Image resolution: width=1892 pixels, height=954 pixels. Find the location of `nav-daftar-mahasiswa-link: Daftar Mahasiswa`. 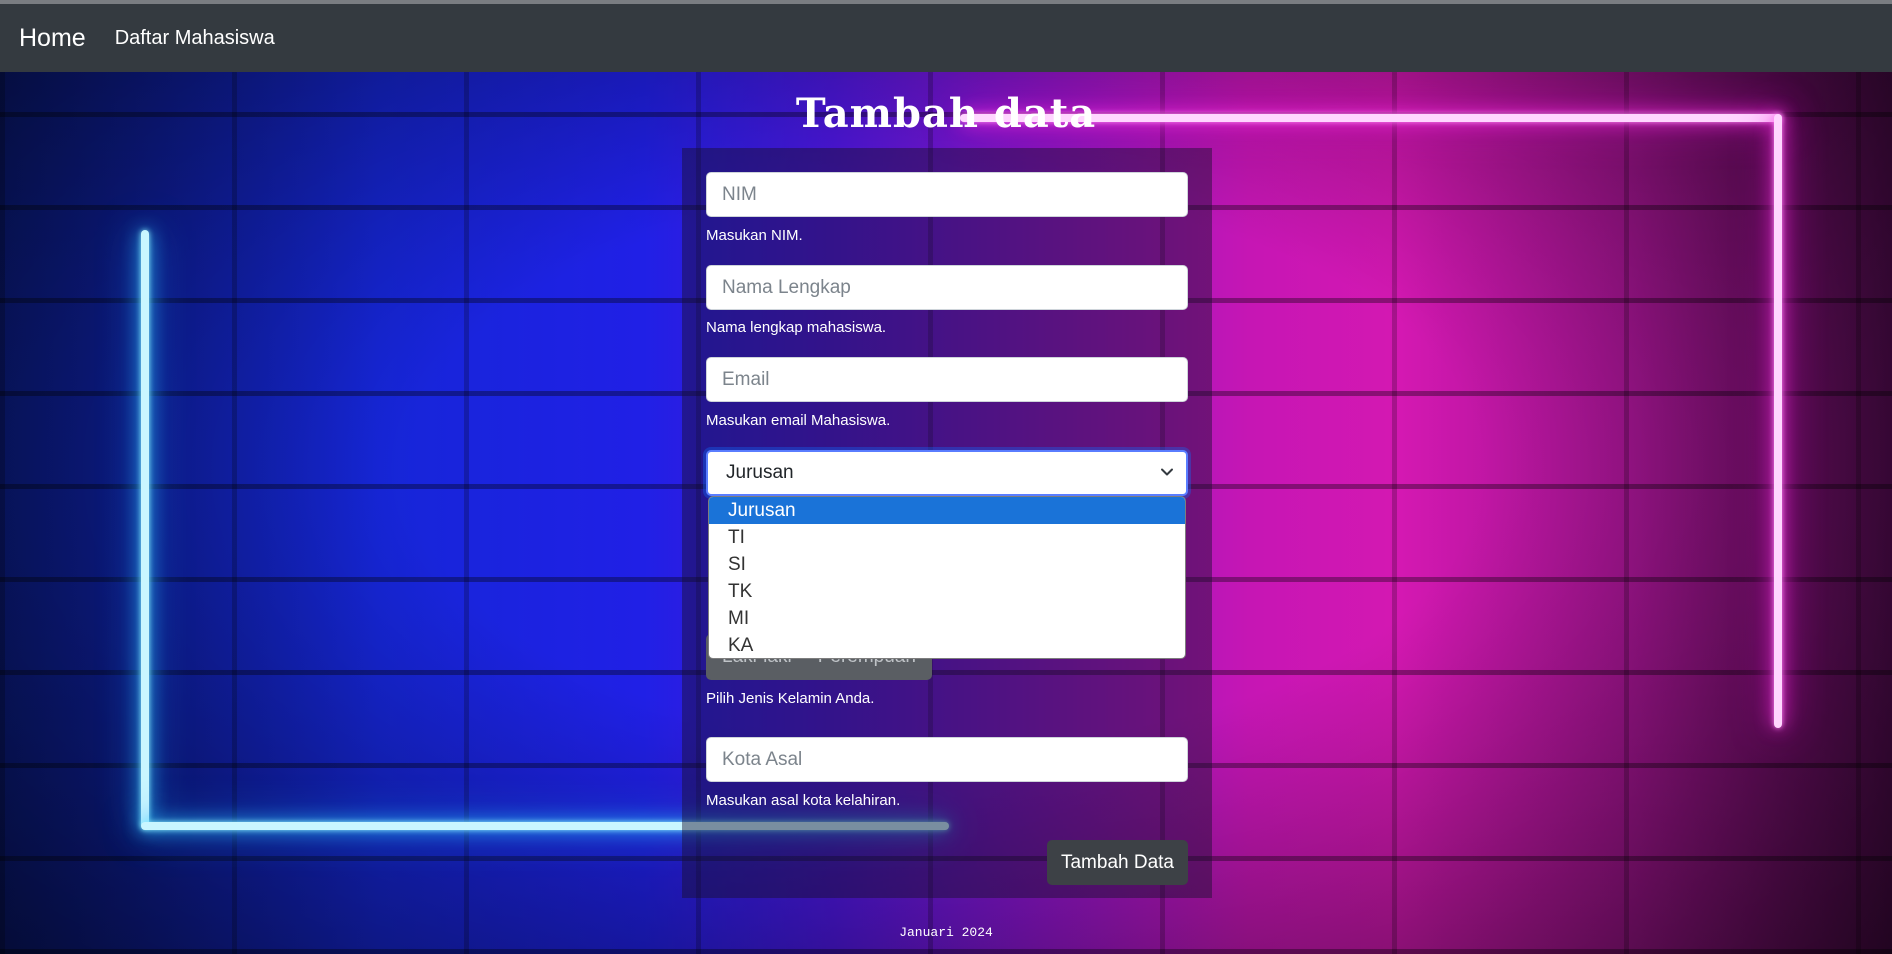

nav-daftar-mahasiswa-link: Daftar Mahasiswa is located at coordinates (195, 38).